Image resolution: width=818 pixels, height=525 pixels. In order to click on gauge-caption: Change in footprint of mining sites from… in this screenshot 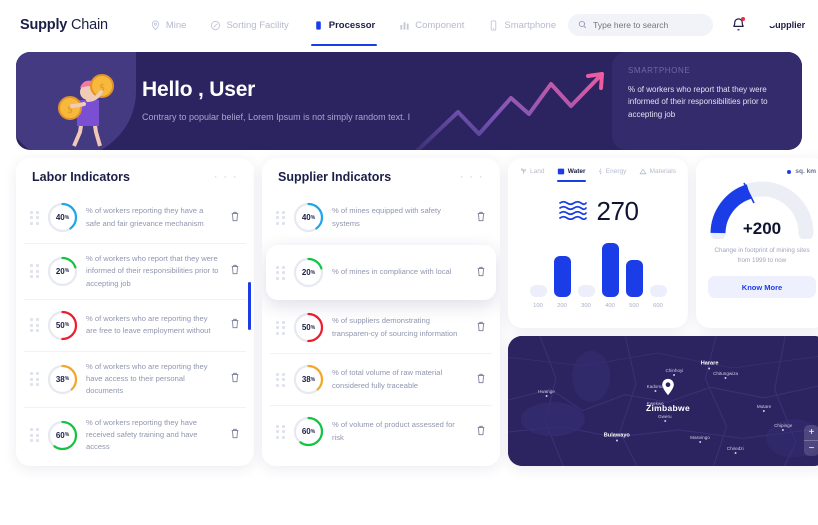, I will do `click(762, 256)`.